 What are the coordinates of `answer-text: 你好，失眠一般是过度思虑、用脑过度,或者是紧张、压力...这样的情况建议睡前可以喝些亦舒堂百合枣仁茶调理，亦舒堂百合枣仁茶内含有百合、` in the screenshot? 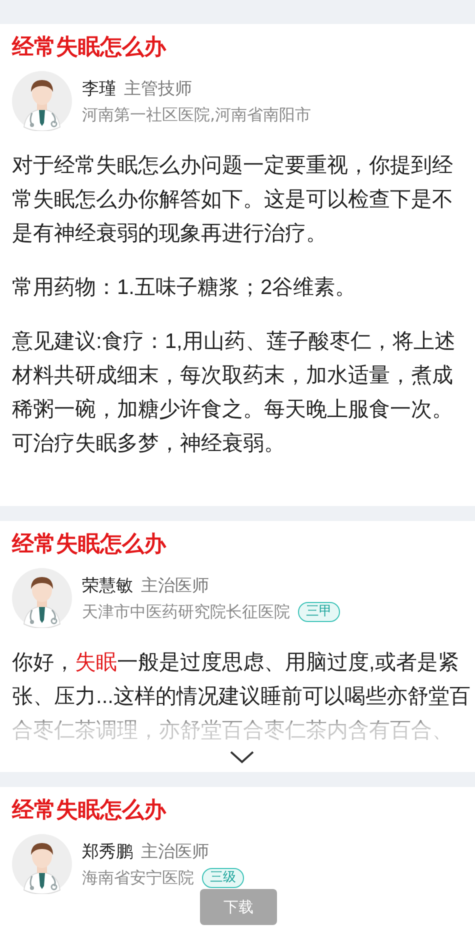 It's located at (241, 697).